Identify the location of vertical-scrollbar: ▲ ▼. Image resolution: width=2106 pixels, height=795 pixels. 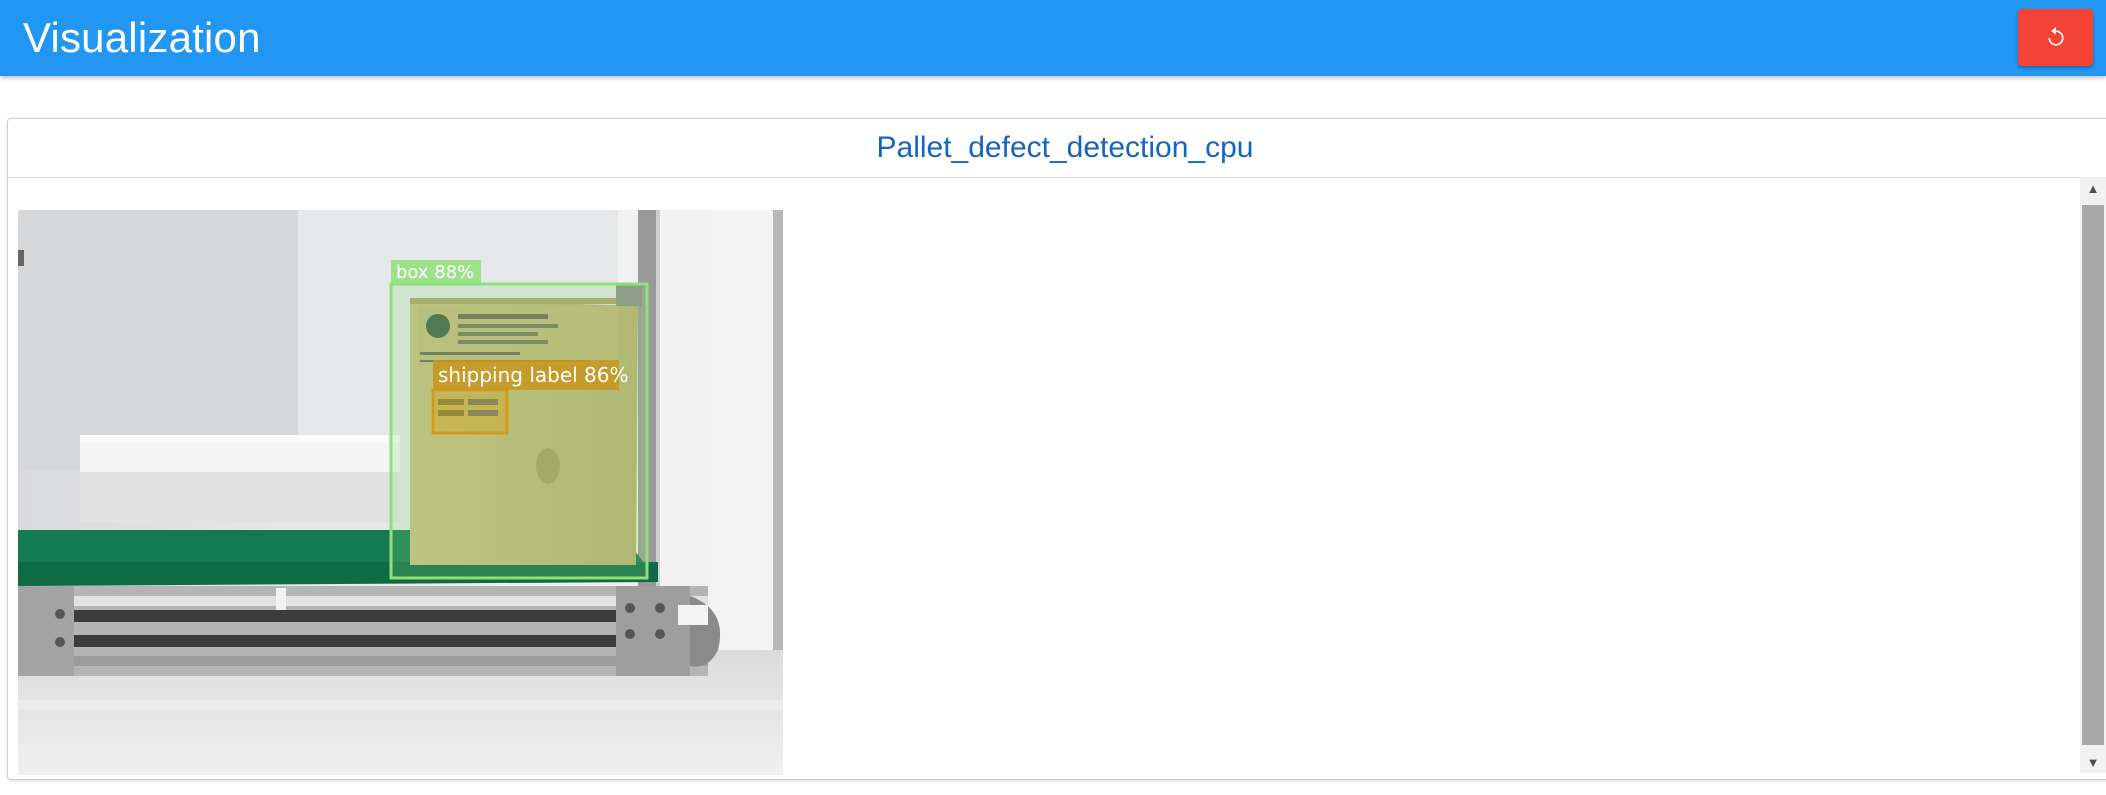
(2093, 475).